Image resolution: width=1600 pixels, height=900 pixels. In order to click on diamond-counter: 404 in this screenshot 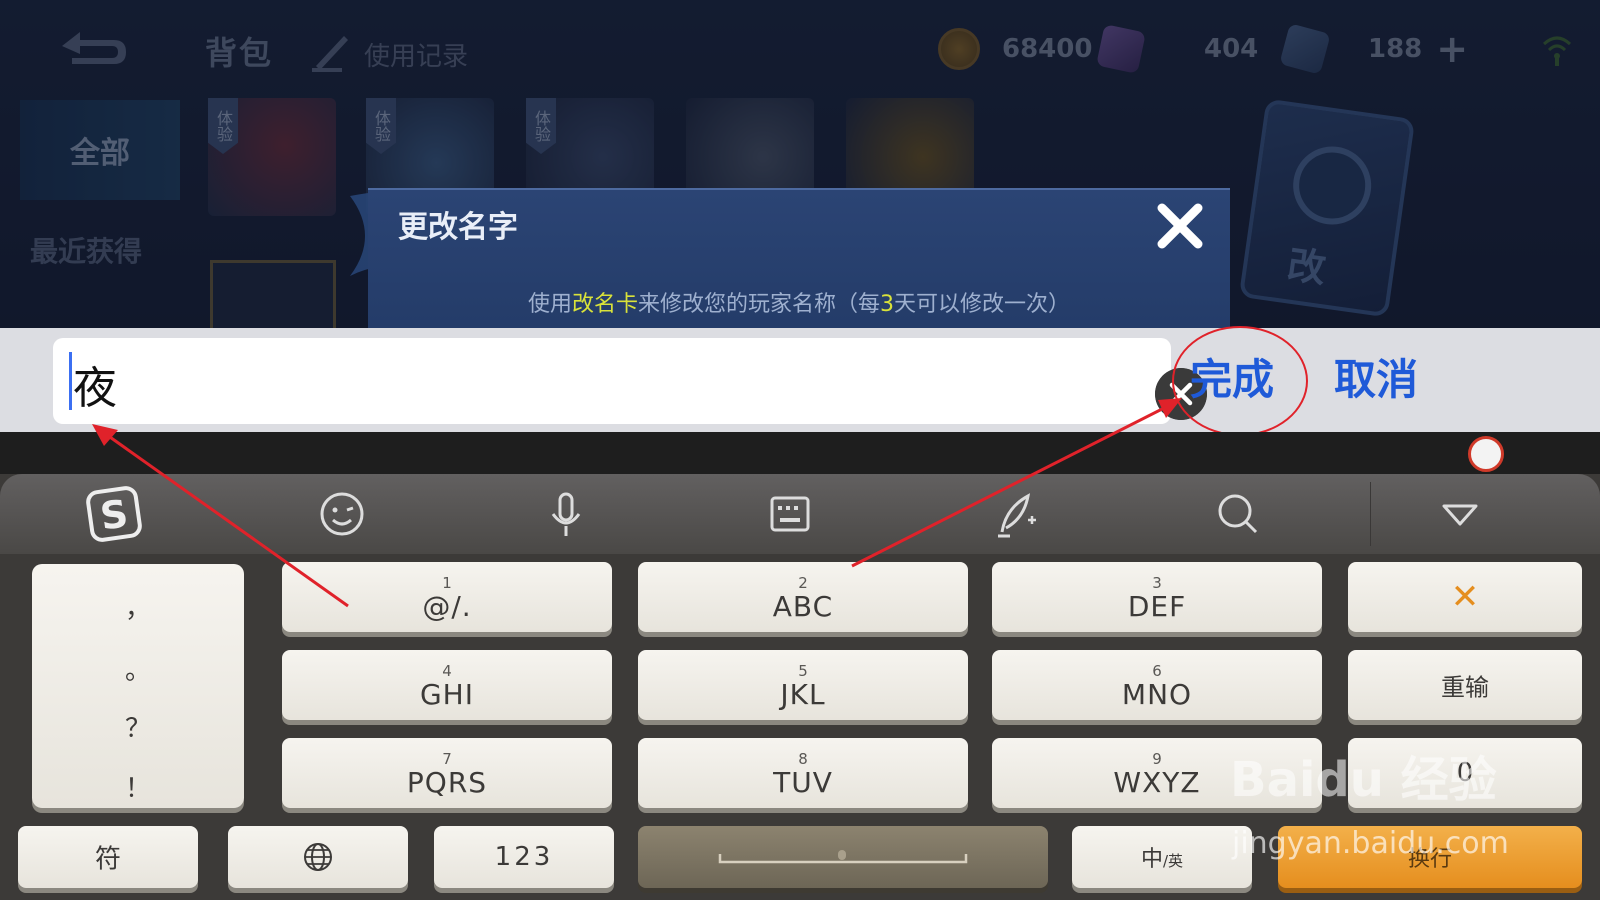, I will do `click(1177, 49)`.